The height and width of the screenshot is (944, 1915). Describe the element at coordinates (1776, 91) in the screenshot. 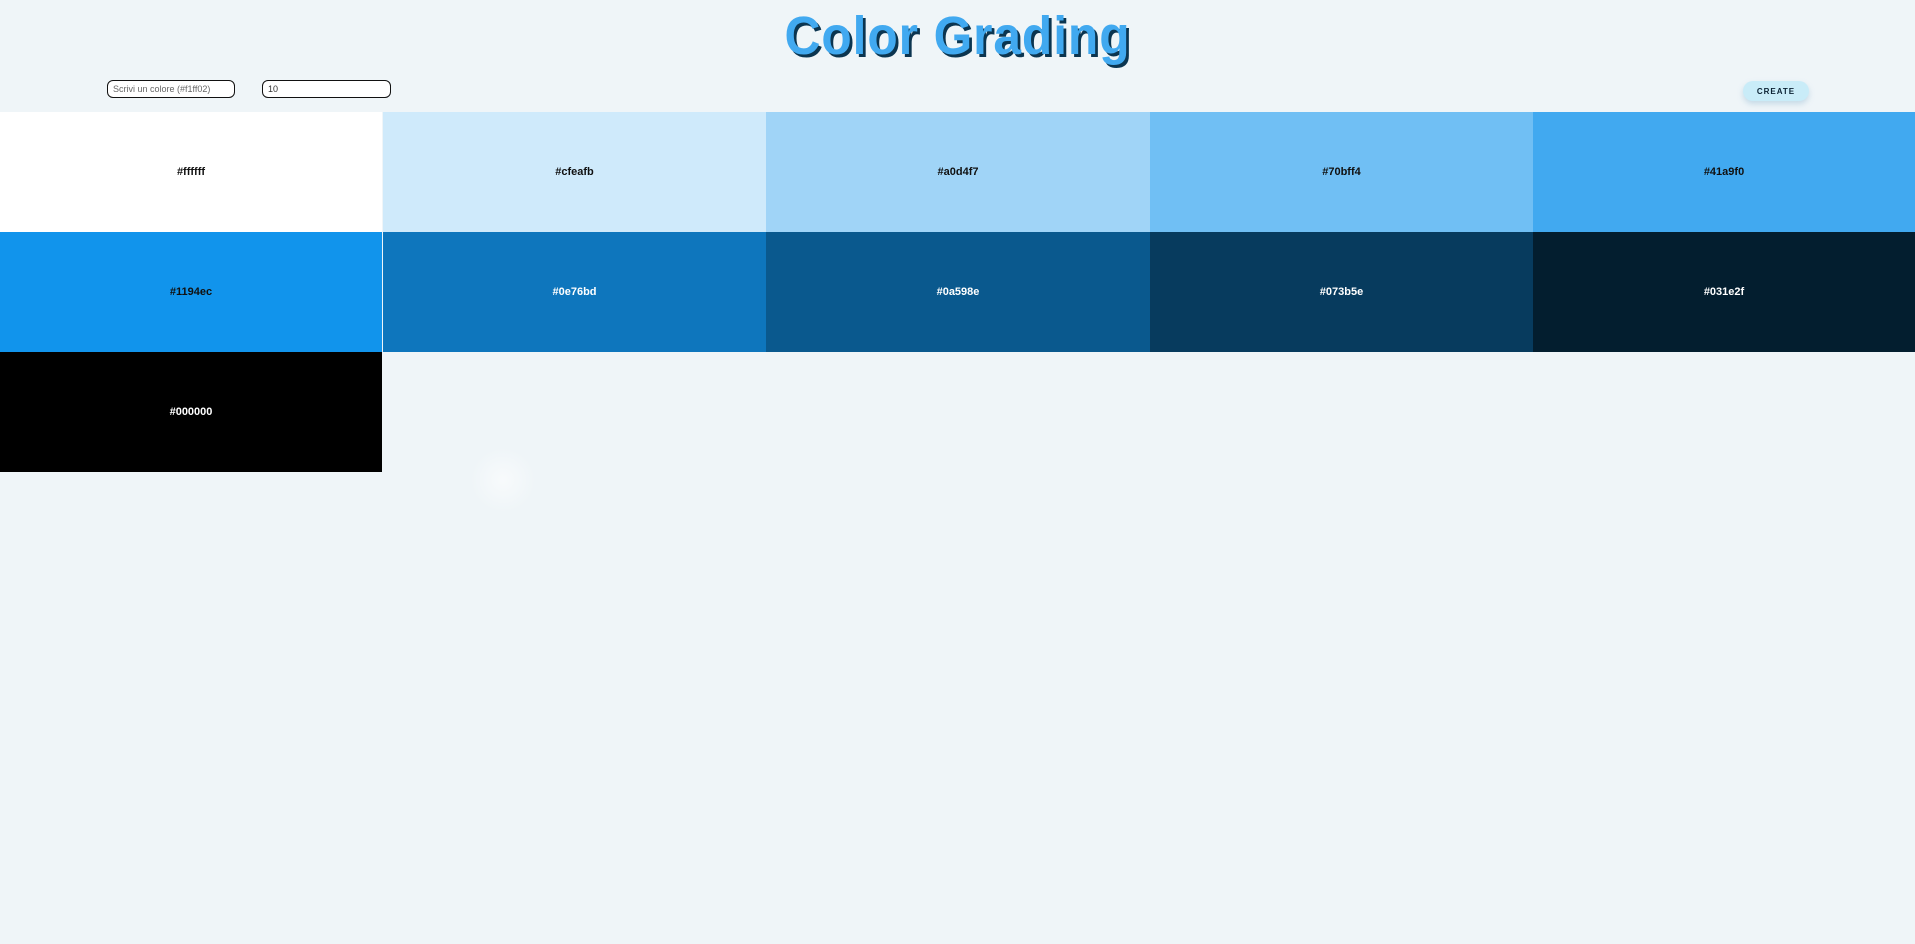

I see `create-button: CREATE` at that location.